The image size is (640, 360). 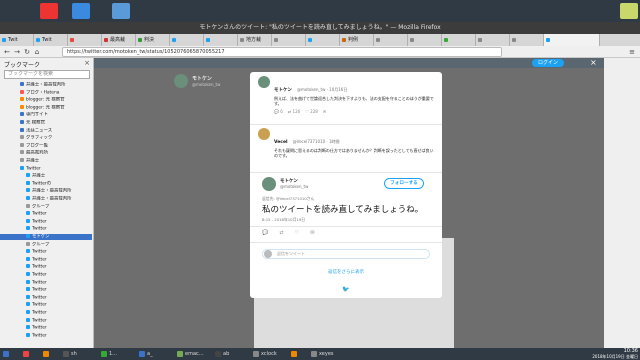 I want to click on profile-name: モトケン, so click(x=202, y=78).